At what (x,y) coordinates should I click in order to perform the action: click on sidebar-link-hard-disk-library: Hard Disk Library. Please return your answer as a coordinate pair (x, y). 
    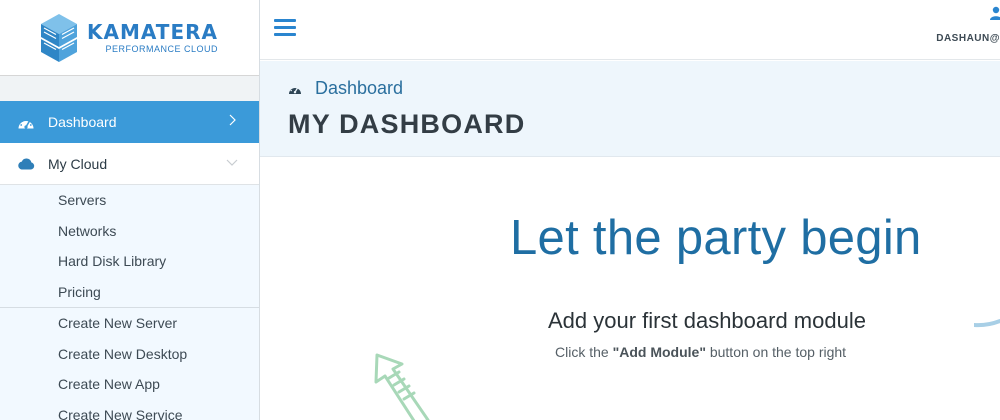
    Looking at the image, I should click on (129, 261).